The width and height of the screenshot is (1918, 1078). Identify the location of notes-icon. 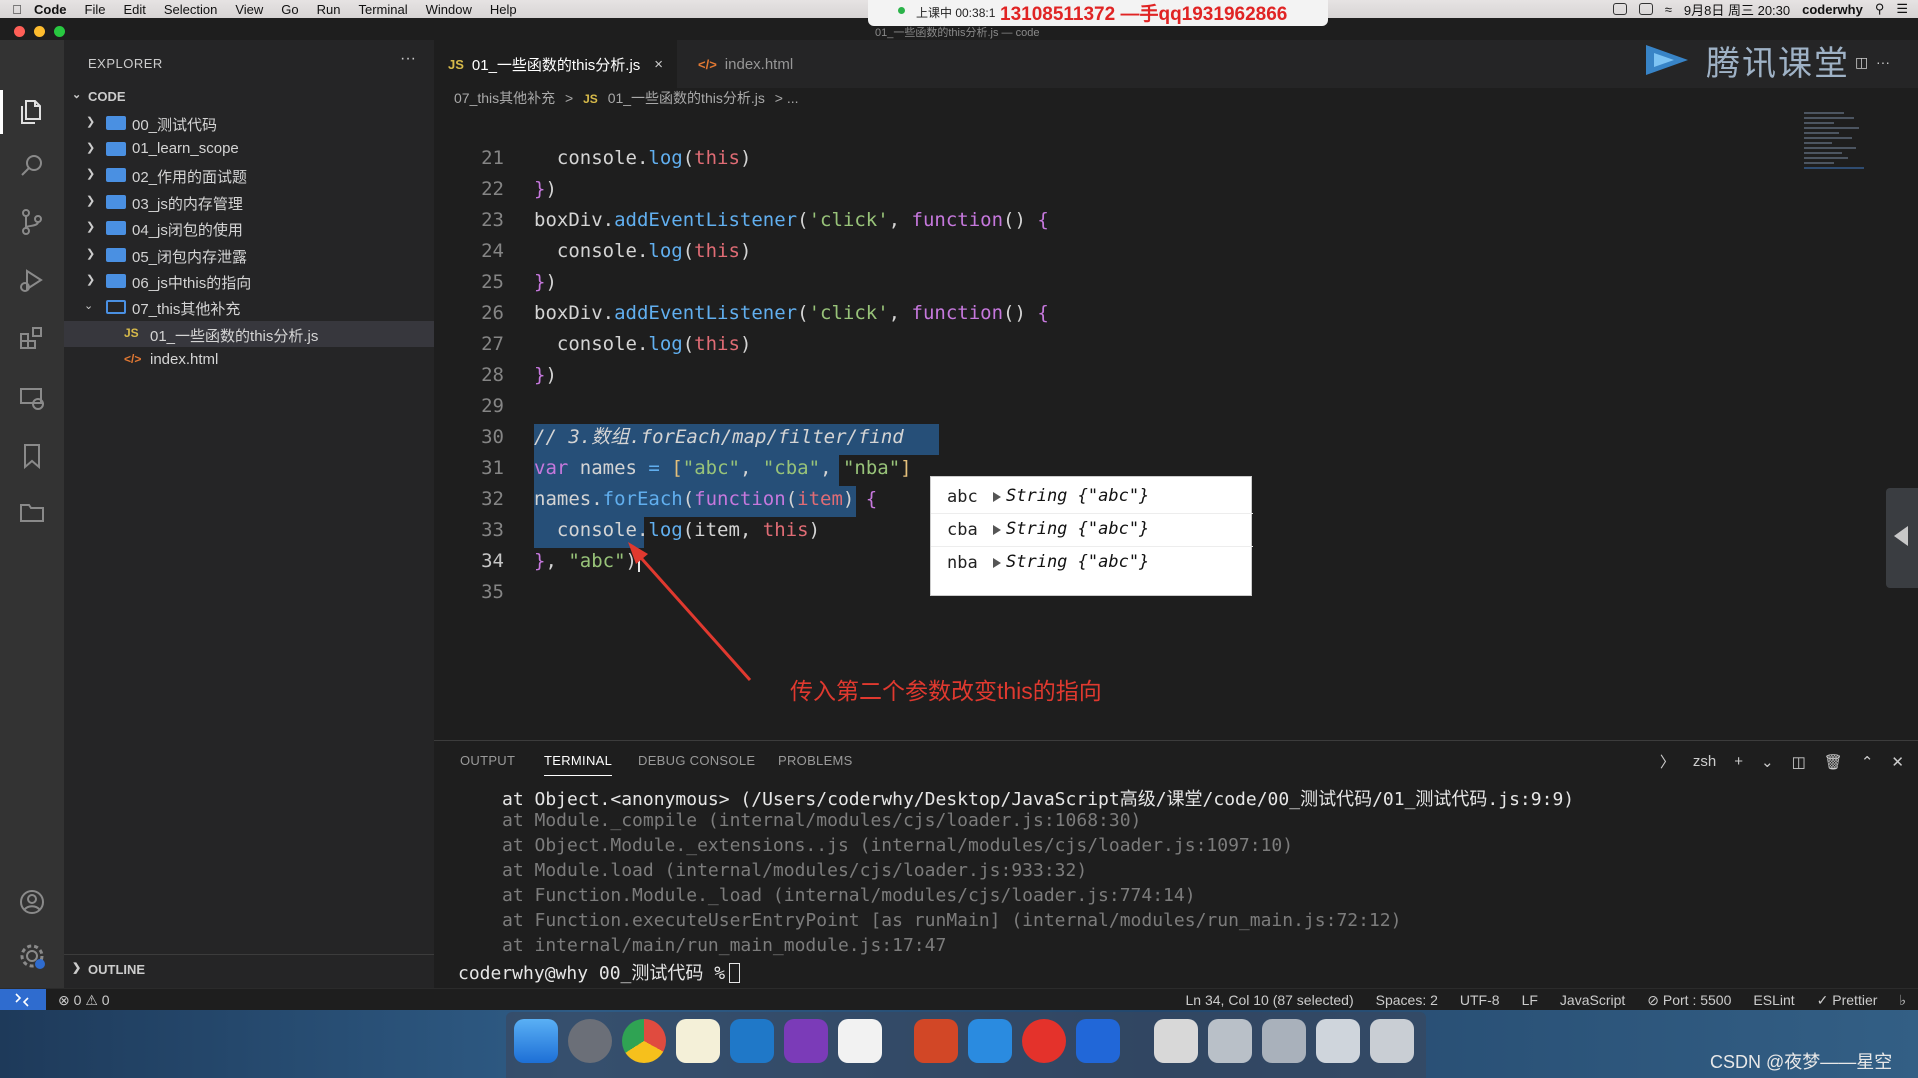
(698, 1041).